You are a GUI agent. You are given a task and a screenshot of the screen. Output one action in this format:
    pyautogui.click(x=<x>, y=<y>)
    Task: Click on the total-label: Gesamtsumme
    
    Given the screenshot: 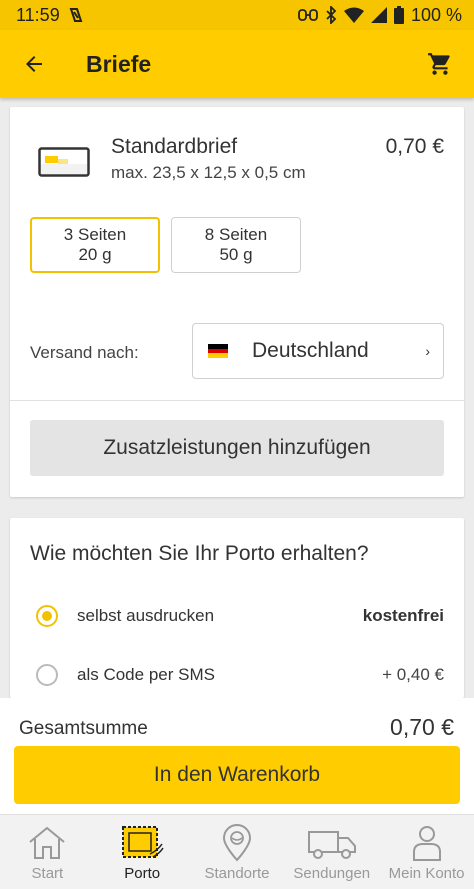 What is the action you would take?
    pyautogui.click(x=83, y=728)
    